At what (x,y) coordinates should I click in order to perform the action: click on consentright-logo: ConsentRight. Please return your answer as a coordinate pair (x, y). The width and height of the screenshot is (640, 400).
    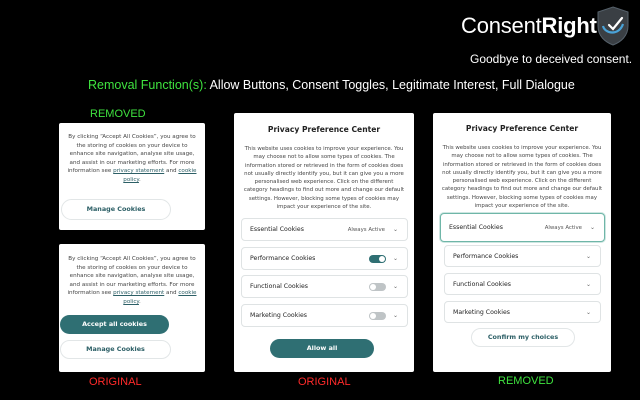
    Looking at the image, I should click on (529, 26).